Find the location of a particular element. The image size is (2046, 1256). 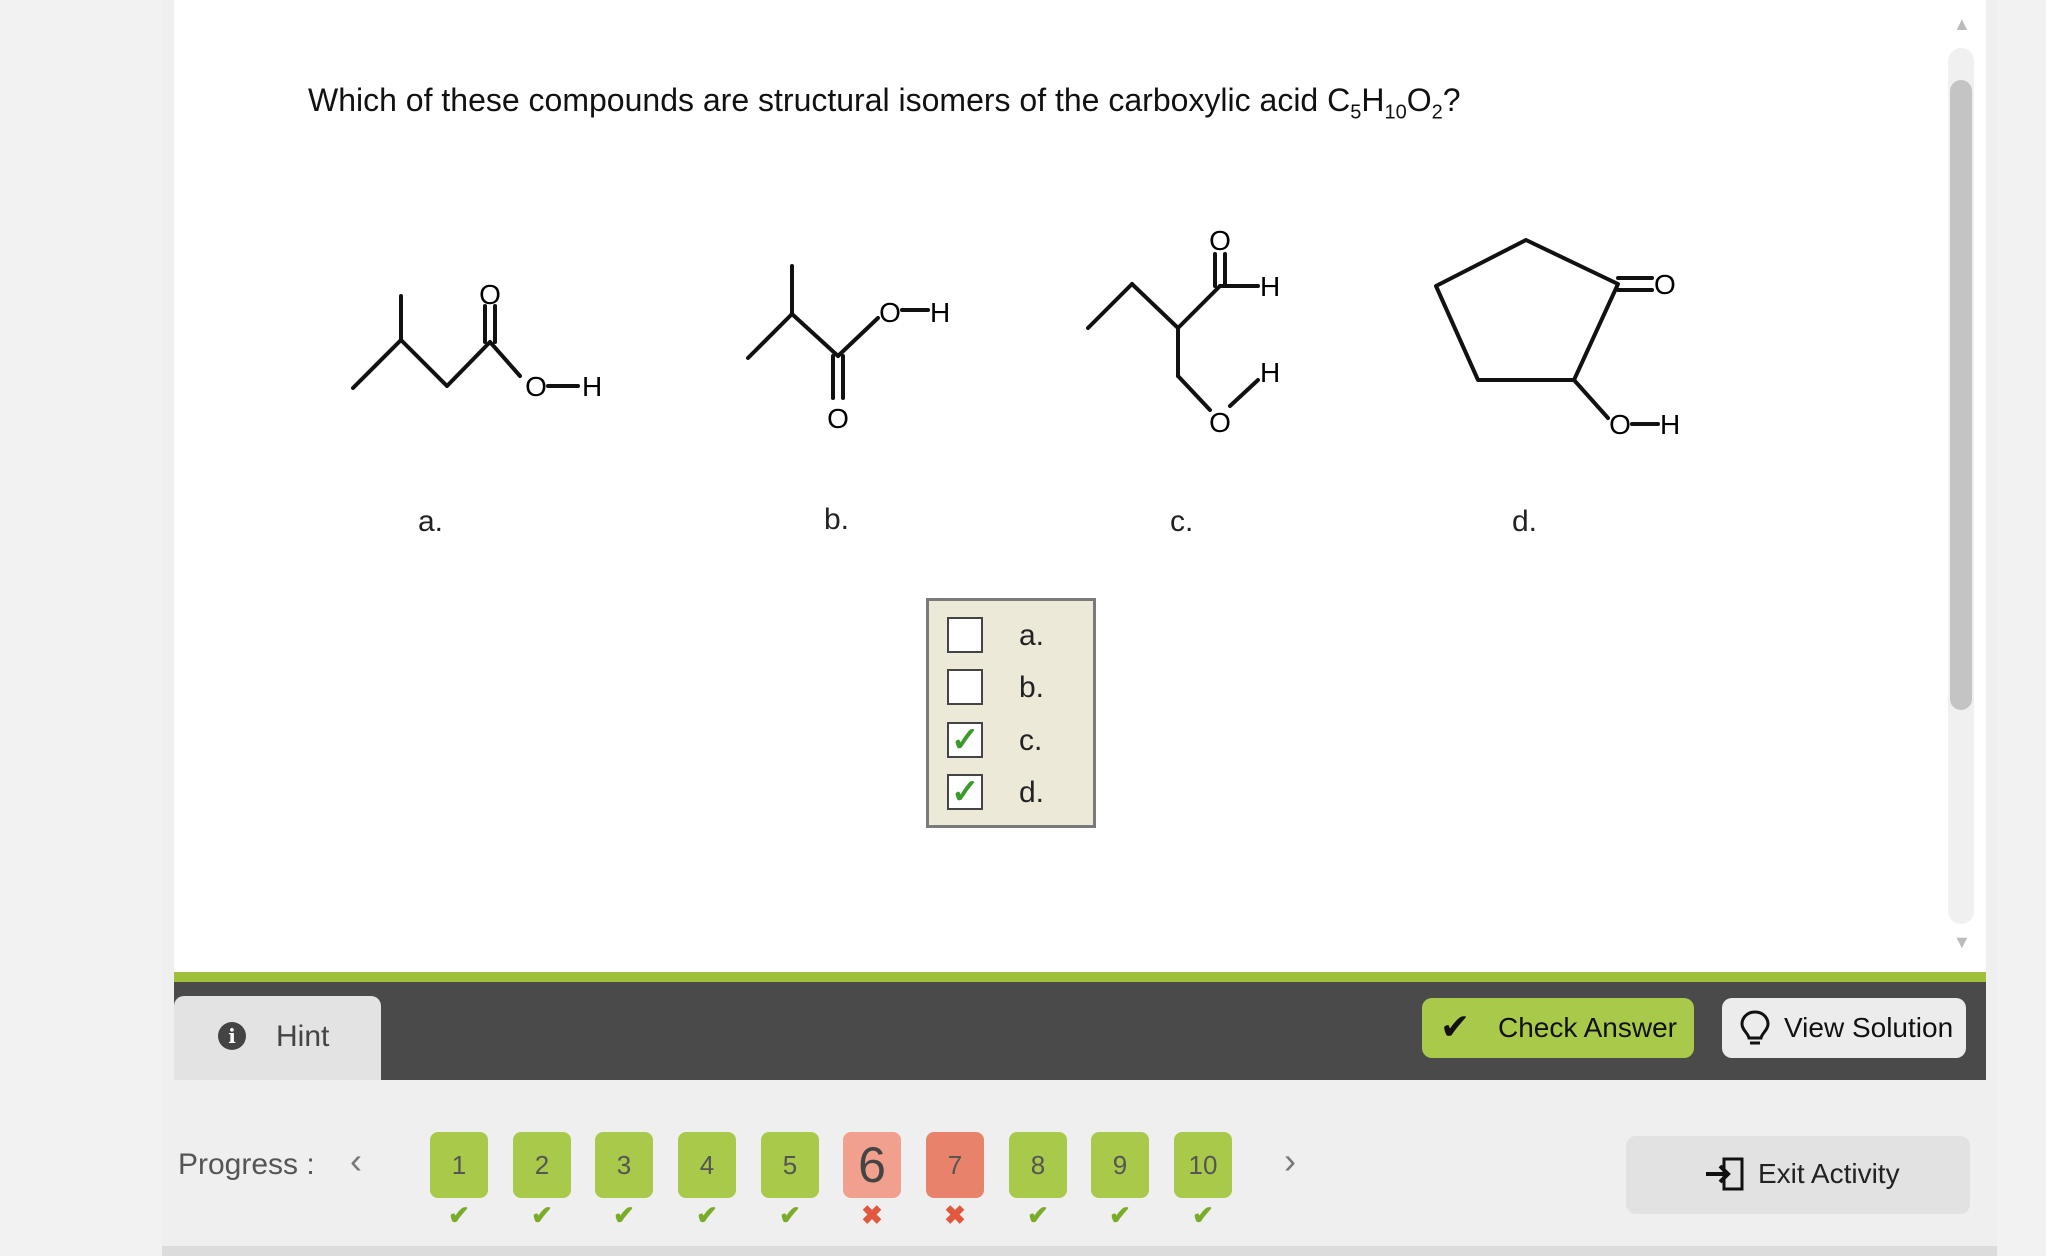

check-answer-button: ✔ Check Answer is located at coordinates (1558, 1028).